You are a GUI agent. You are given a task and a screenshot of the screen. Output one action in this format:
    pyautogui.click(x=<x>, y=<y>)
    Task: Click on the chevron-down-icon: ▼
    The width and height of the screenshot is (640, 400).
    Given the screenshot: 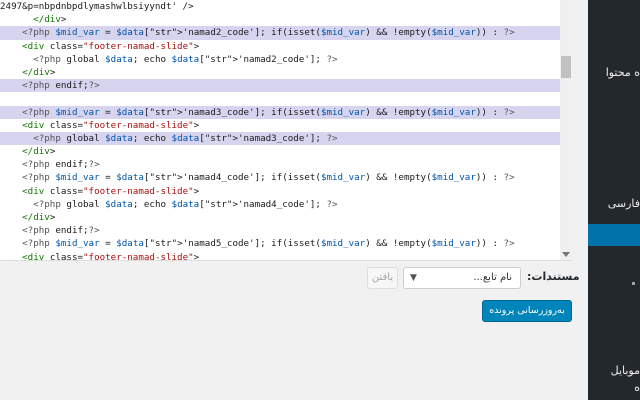 What is the action you would take?
    pyautogui.click(x=413, y=278)
    